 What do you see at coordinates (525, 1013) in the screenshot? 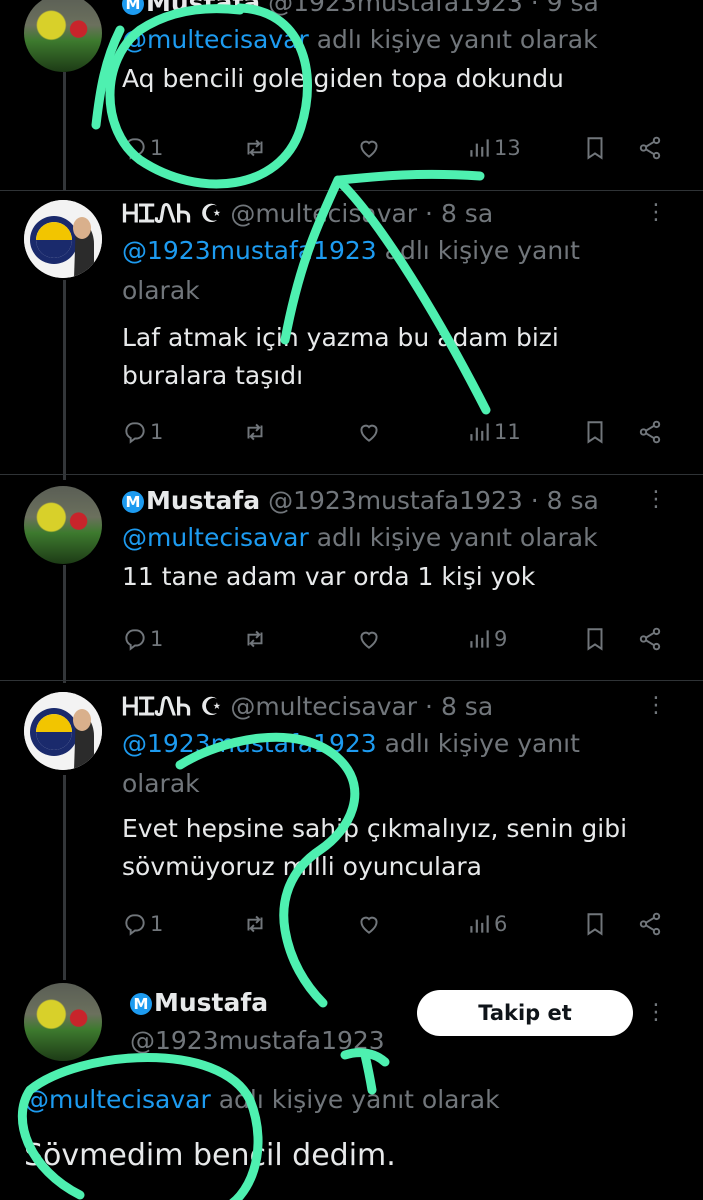
I see `follow-button: Takip et` at bounding box center [525, 1013].